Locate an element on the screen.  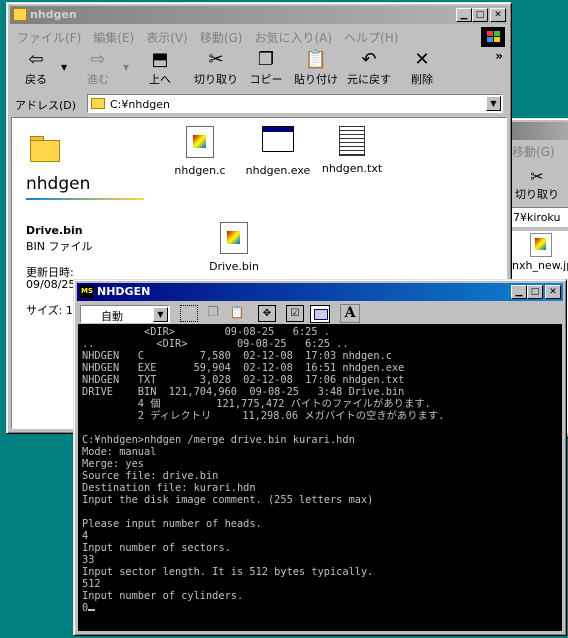
background-cut-button: ✂ 切り取り is located at coordinates (537, 184).